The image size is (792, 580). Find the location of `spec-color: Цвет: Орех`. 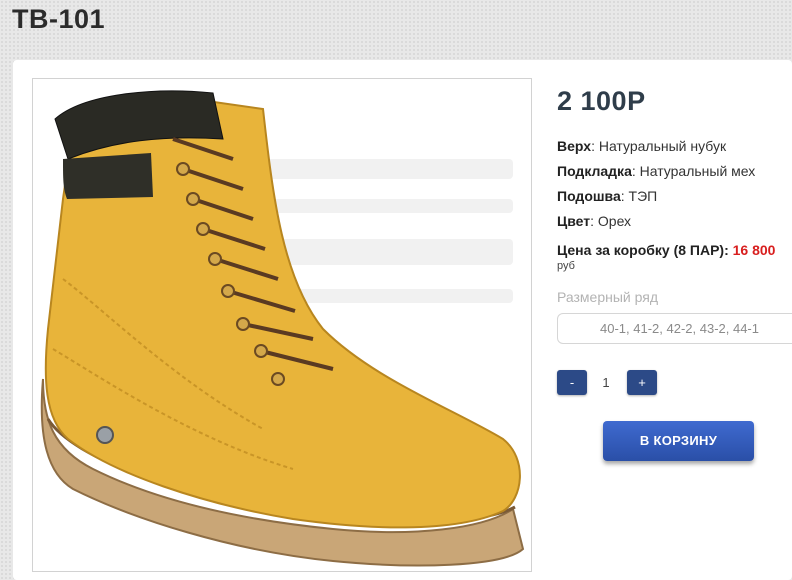

spec-color: Цвет: Орех is located at coordinates (594, 221).